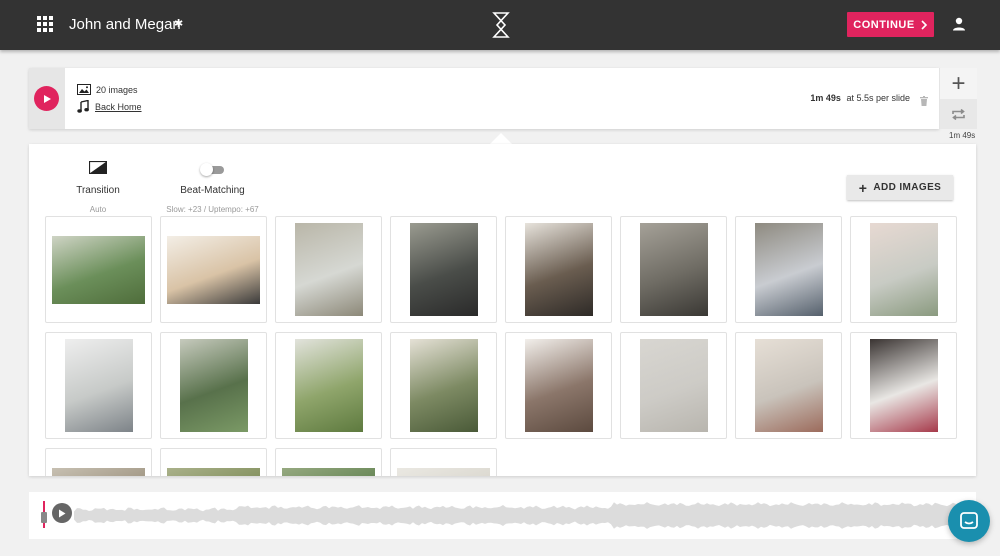  Describe the element at coordinates (958, 114) in the screenshot. I see `repeat-icon` at that location.